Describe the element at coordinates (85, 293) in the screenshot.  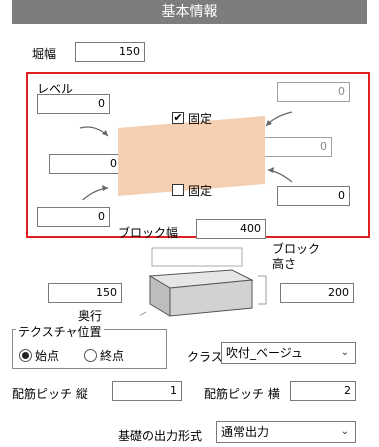
I see `block-depth-input: 150` at that location.